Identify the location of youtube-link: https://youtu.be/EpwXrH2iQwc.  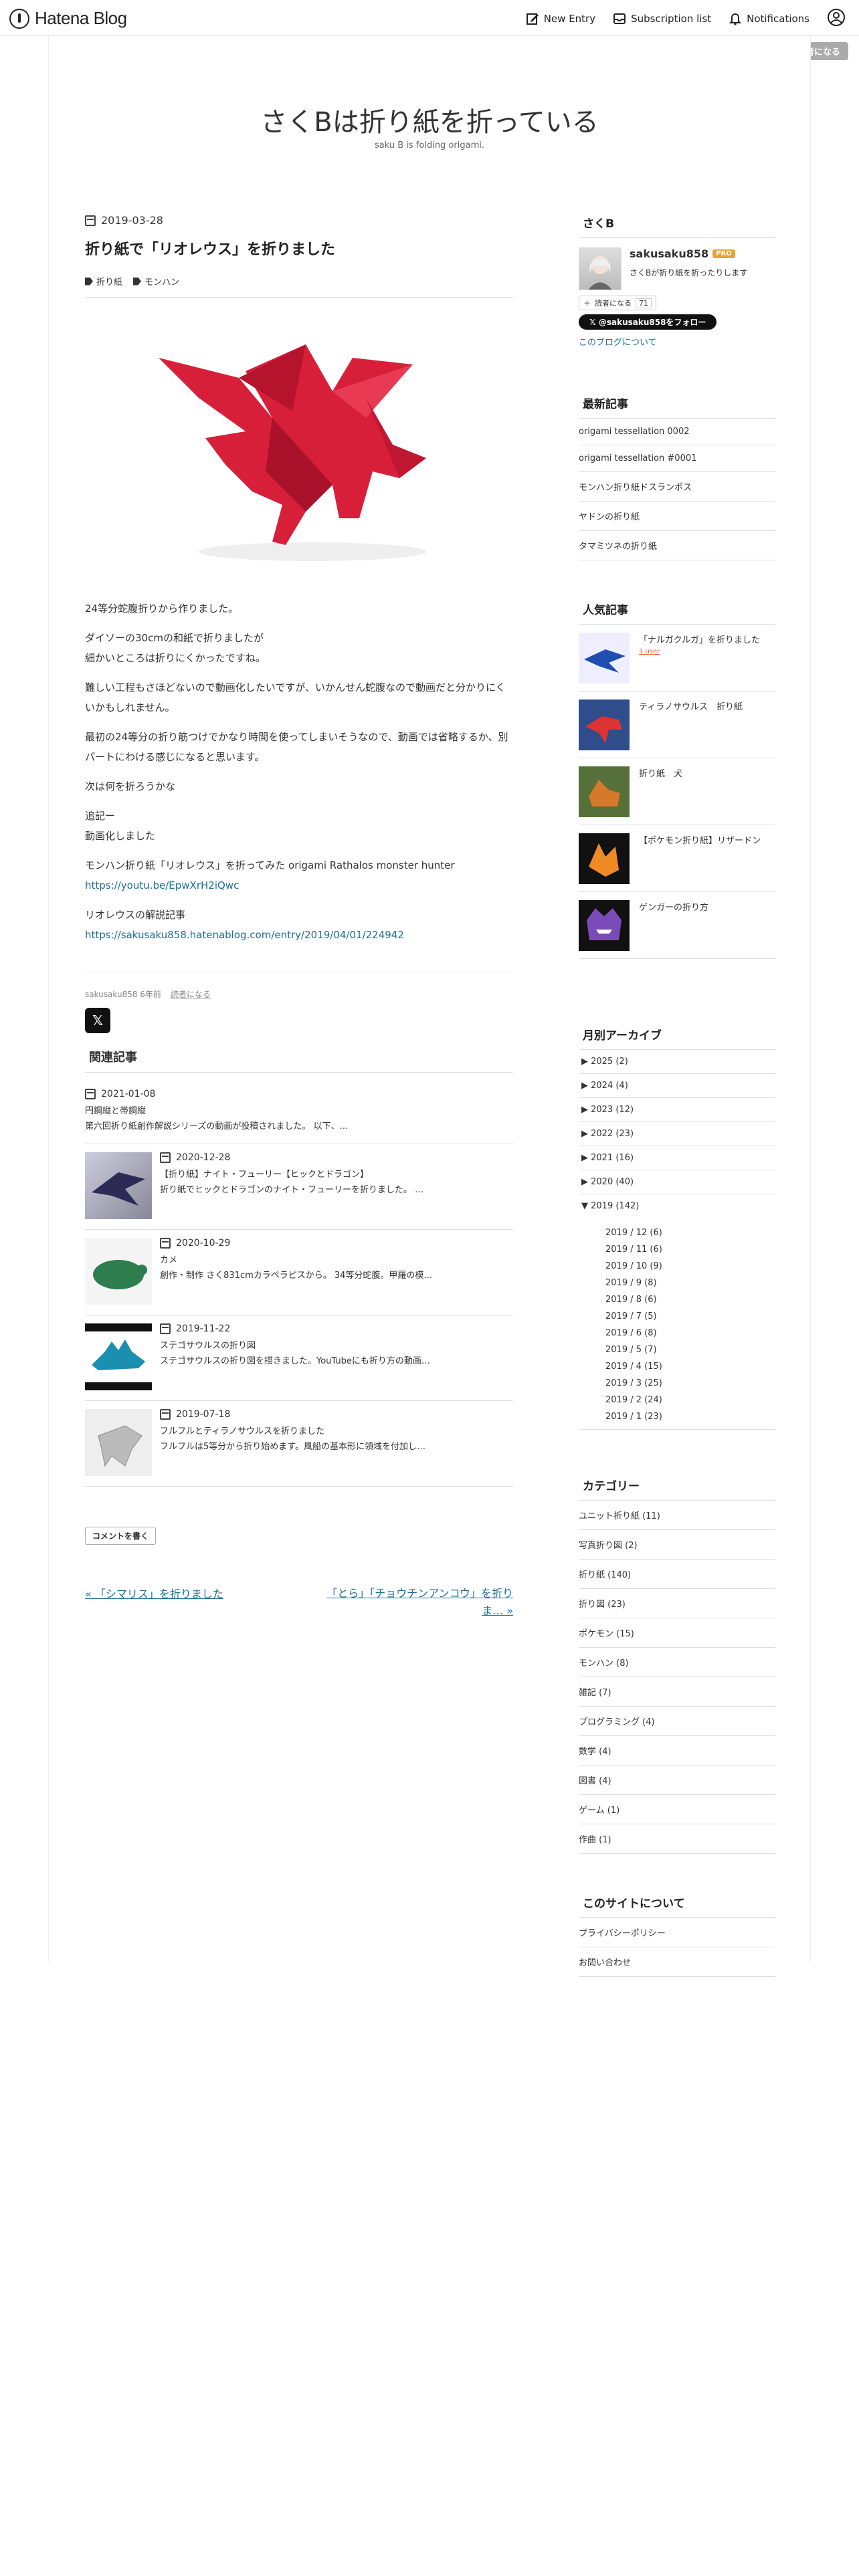
(162, 885).